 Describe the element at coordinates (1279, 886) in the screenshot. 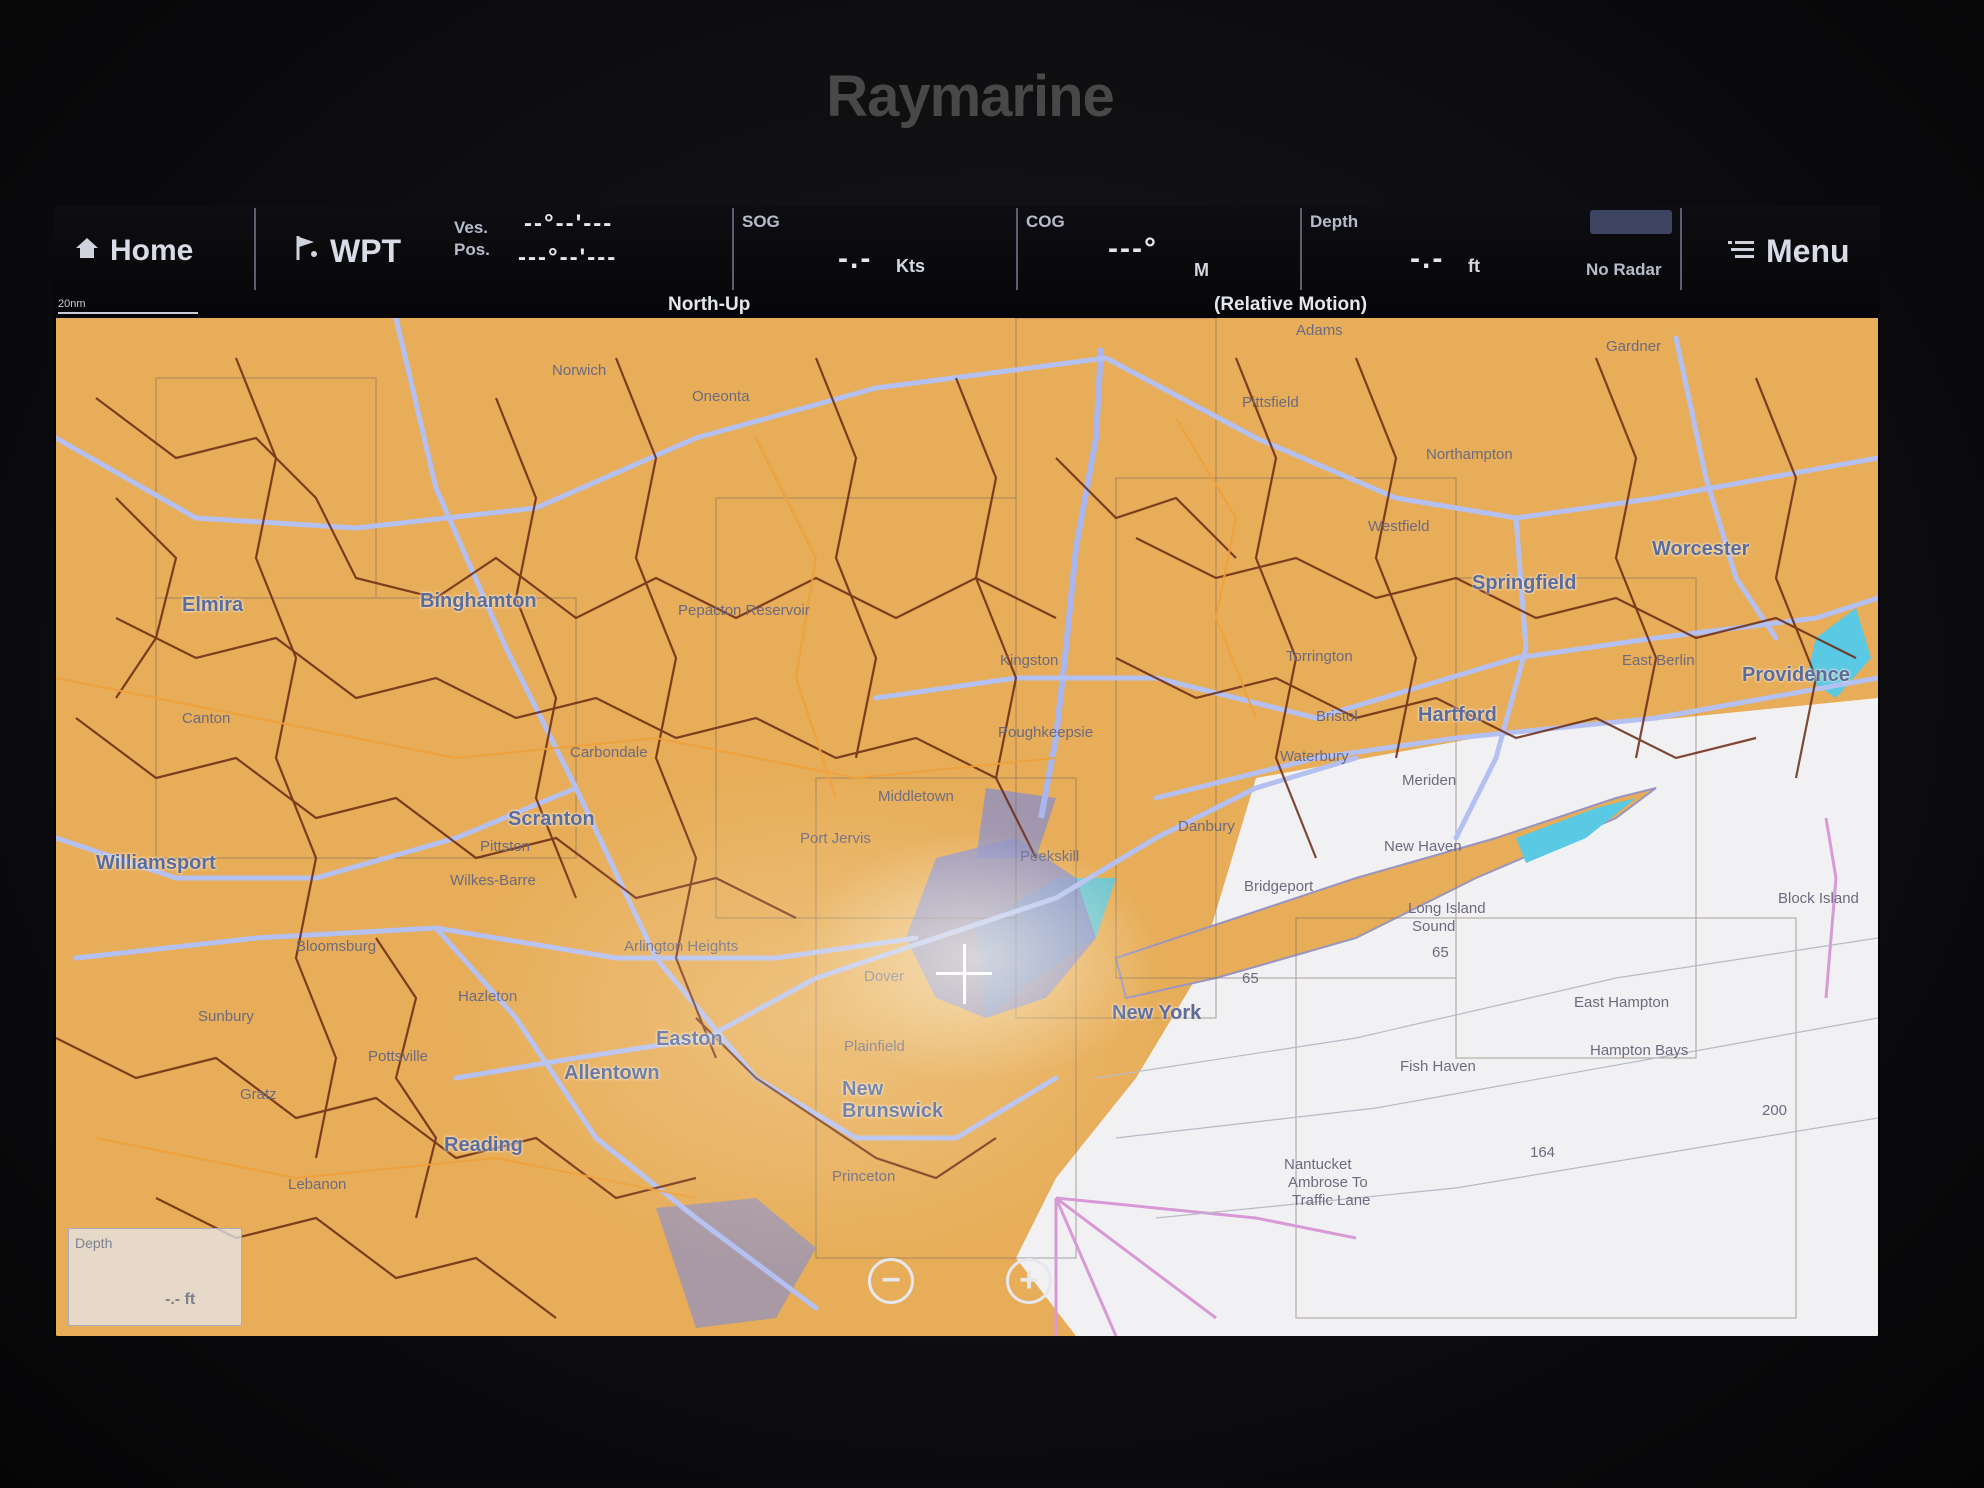

I see `place-label: Bridgeport` at that location.